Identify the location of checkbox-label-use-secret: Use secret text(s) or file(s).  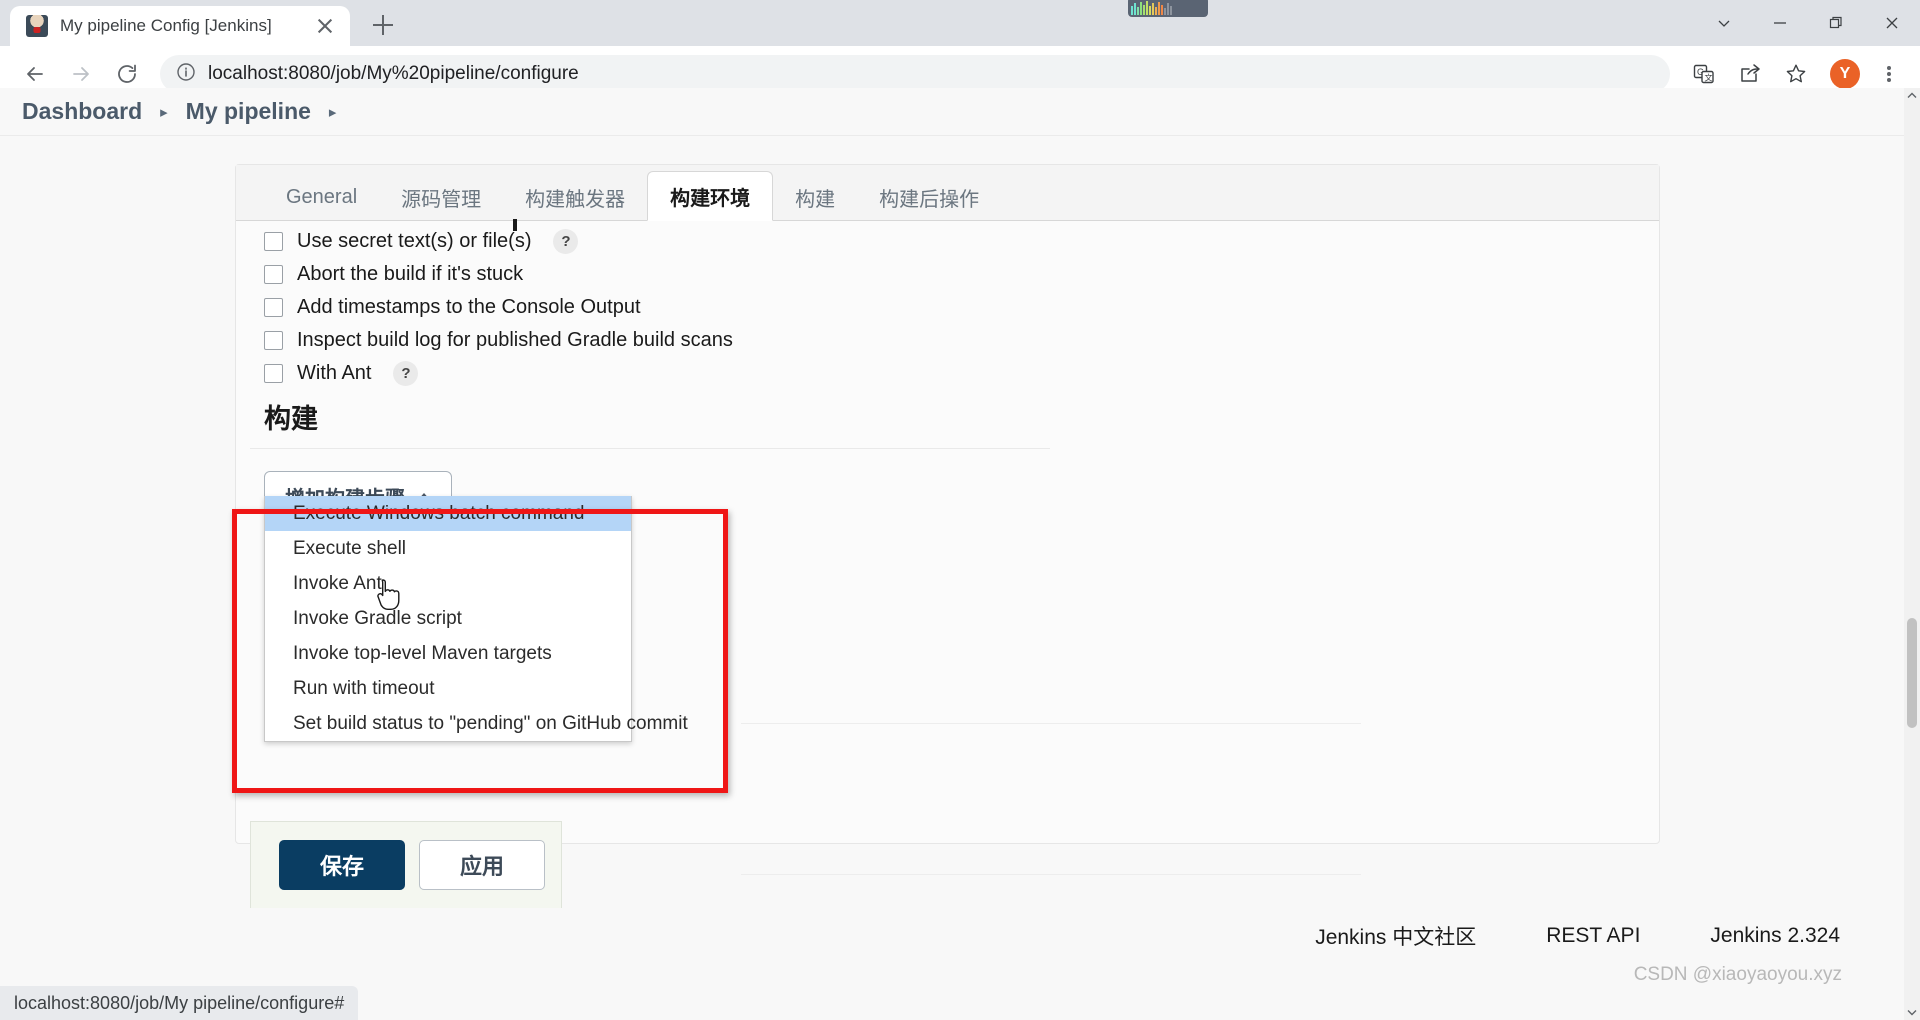
(414, 241).